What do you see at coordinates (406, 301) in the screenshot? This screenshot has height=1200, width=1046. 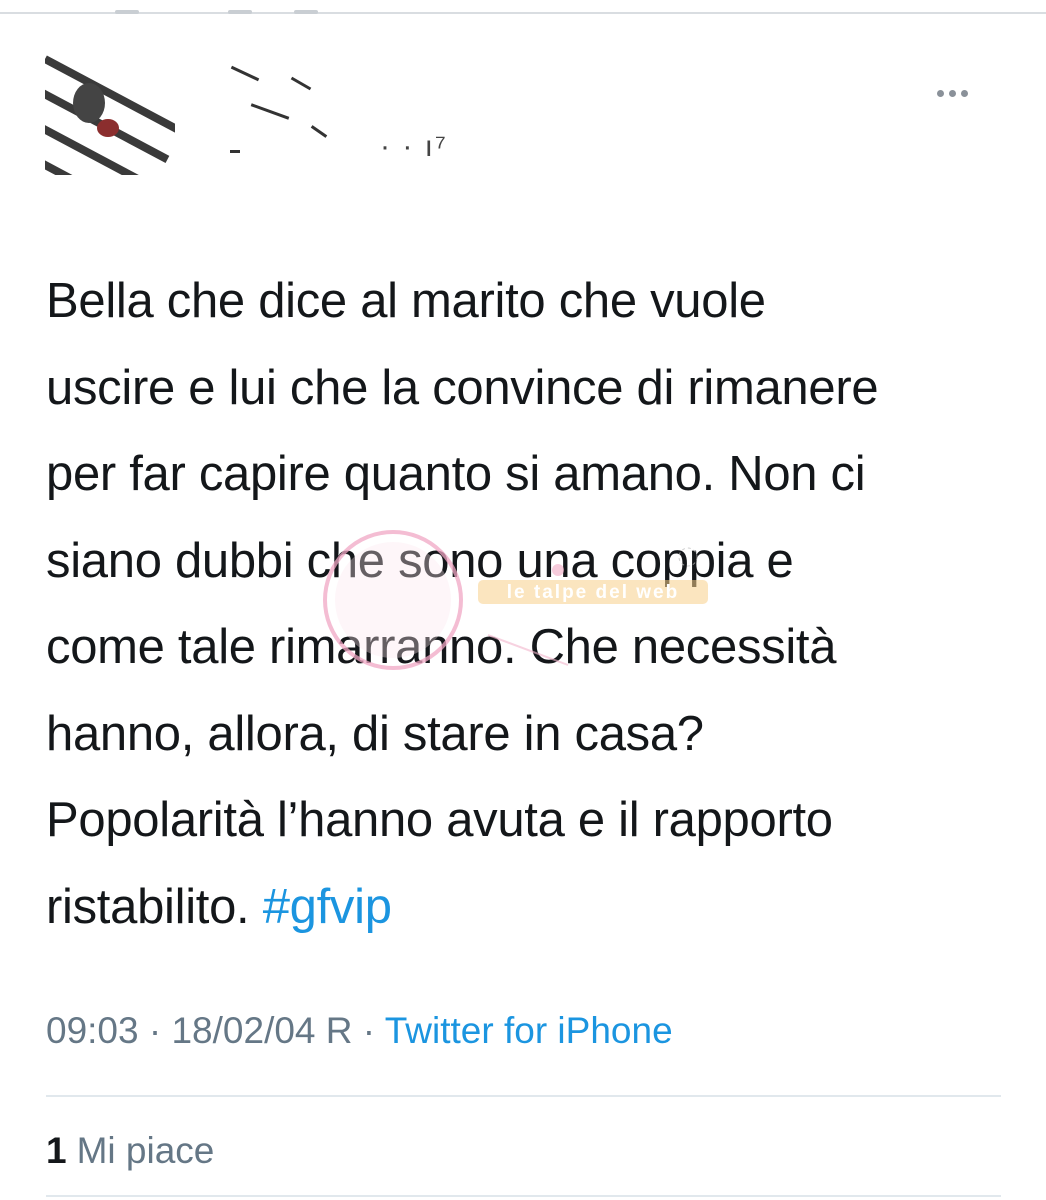 I see `tweet-line: Bella che dice al marito che vuole` at bounding box center [406, 301].